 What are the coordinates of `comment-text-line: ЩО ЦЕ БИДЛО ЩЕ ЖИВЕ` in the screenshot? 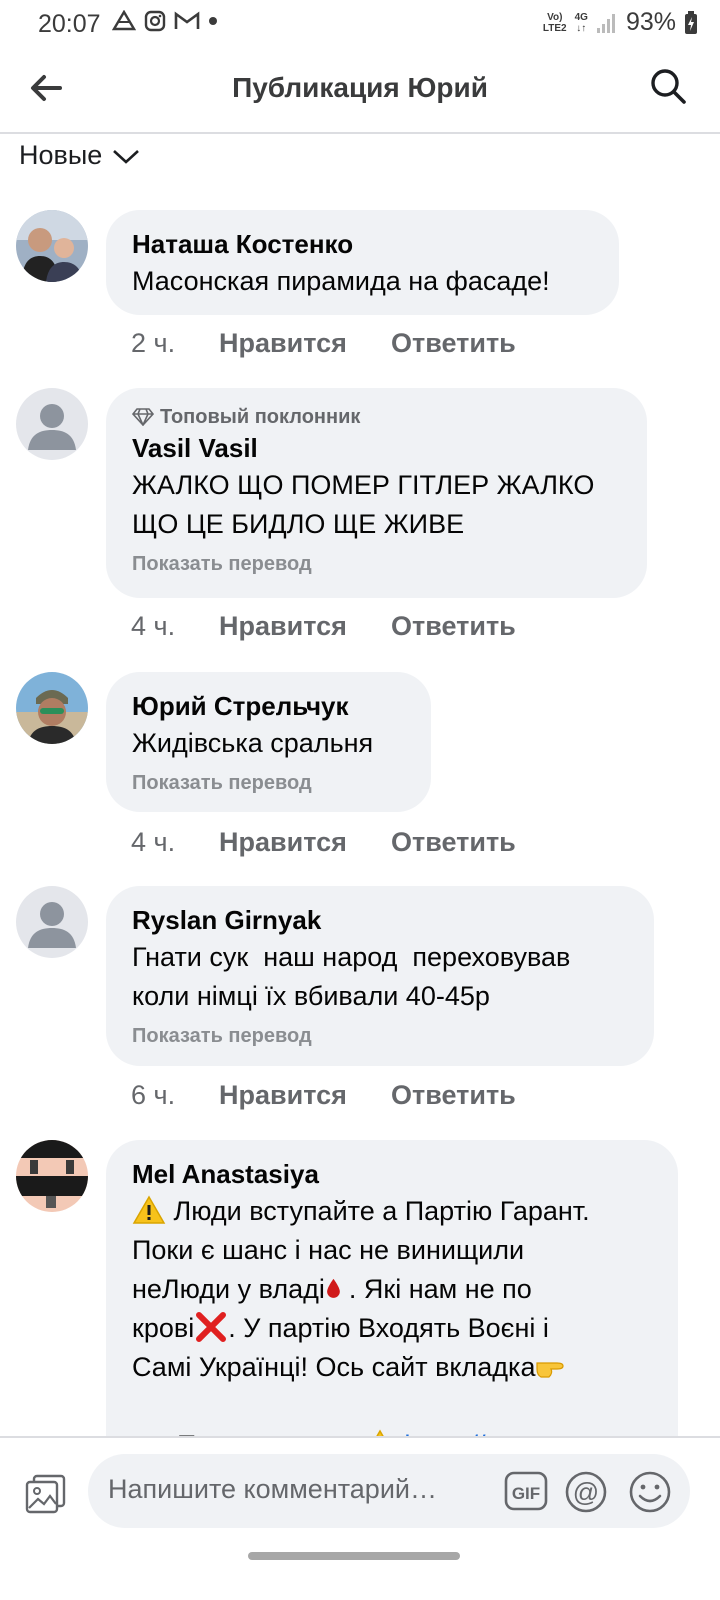 It's located at (298, 524).